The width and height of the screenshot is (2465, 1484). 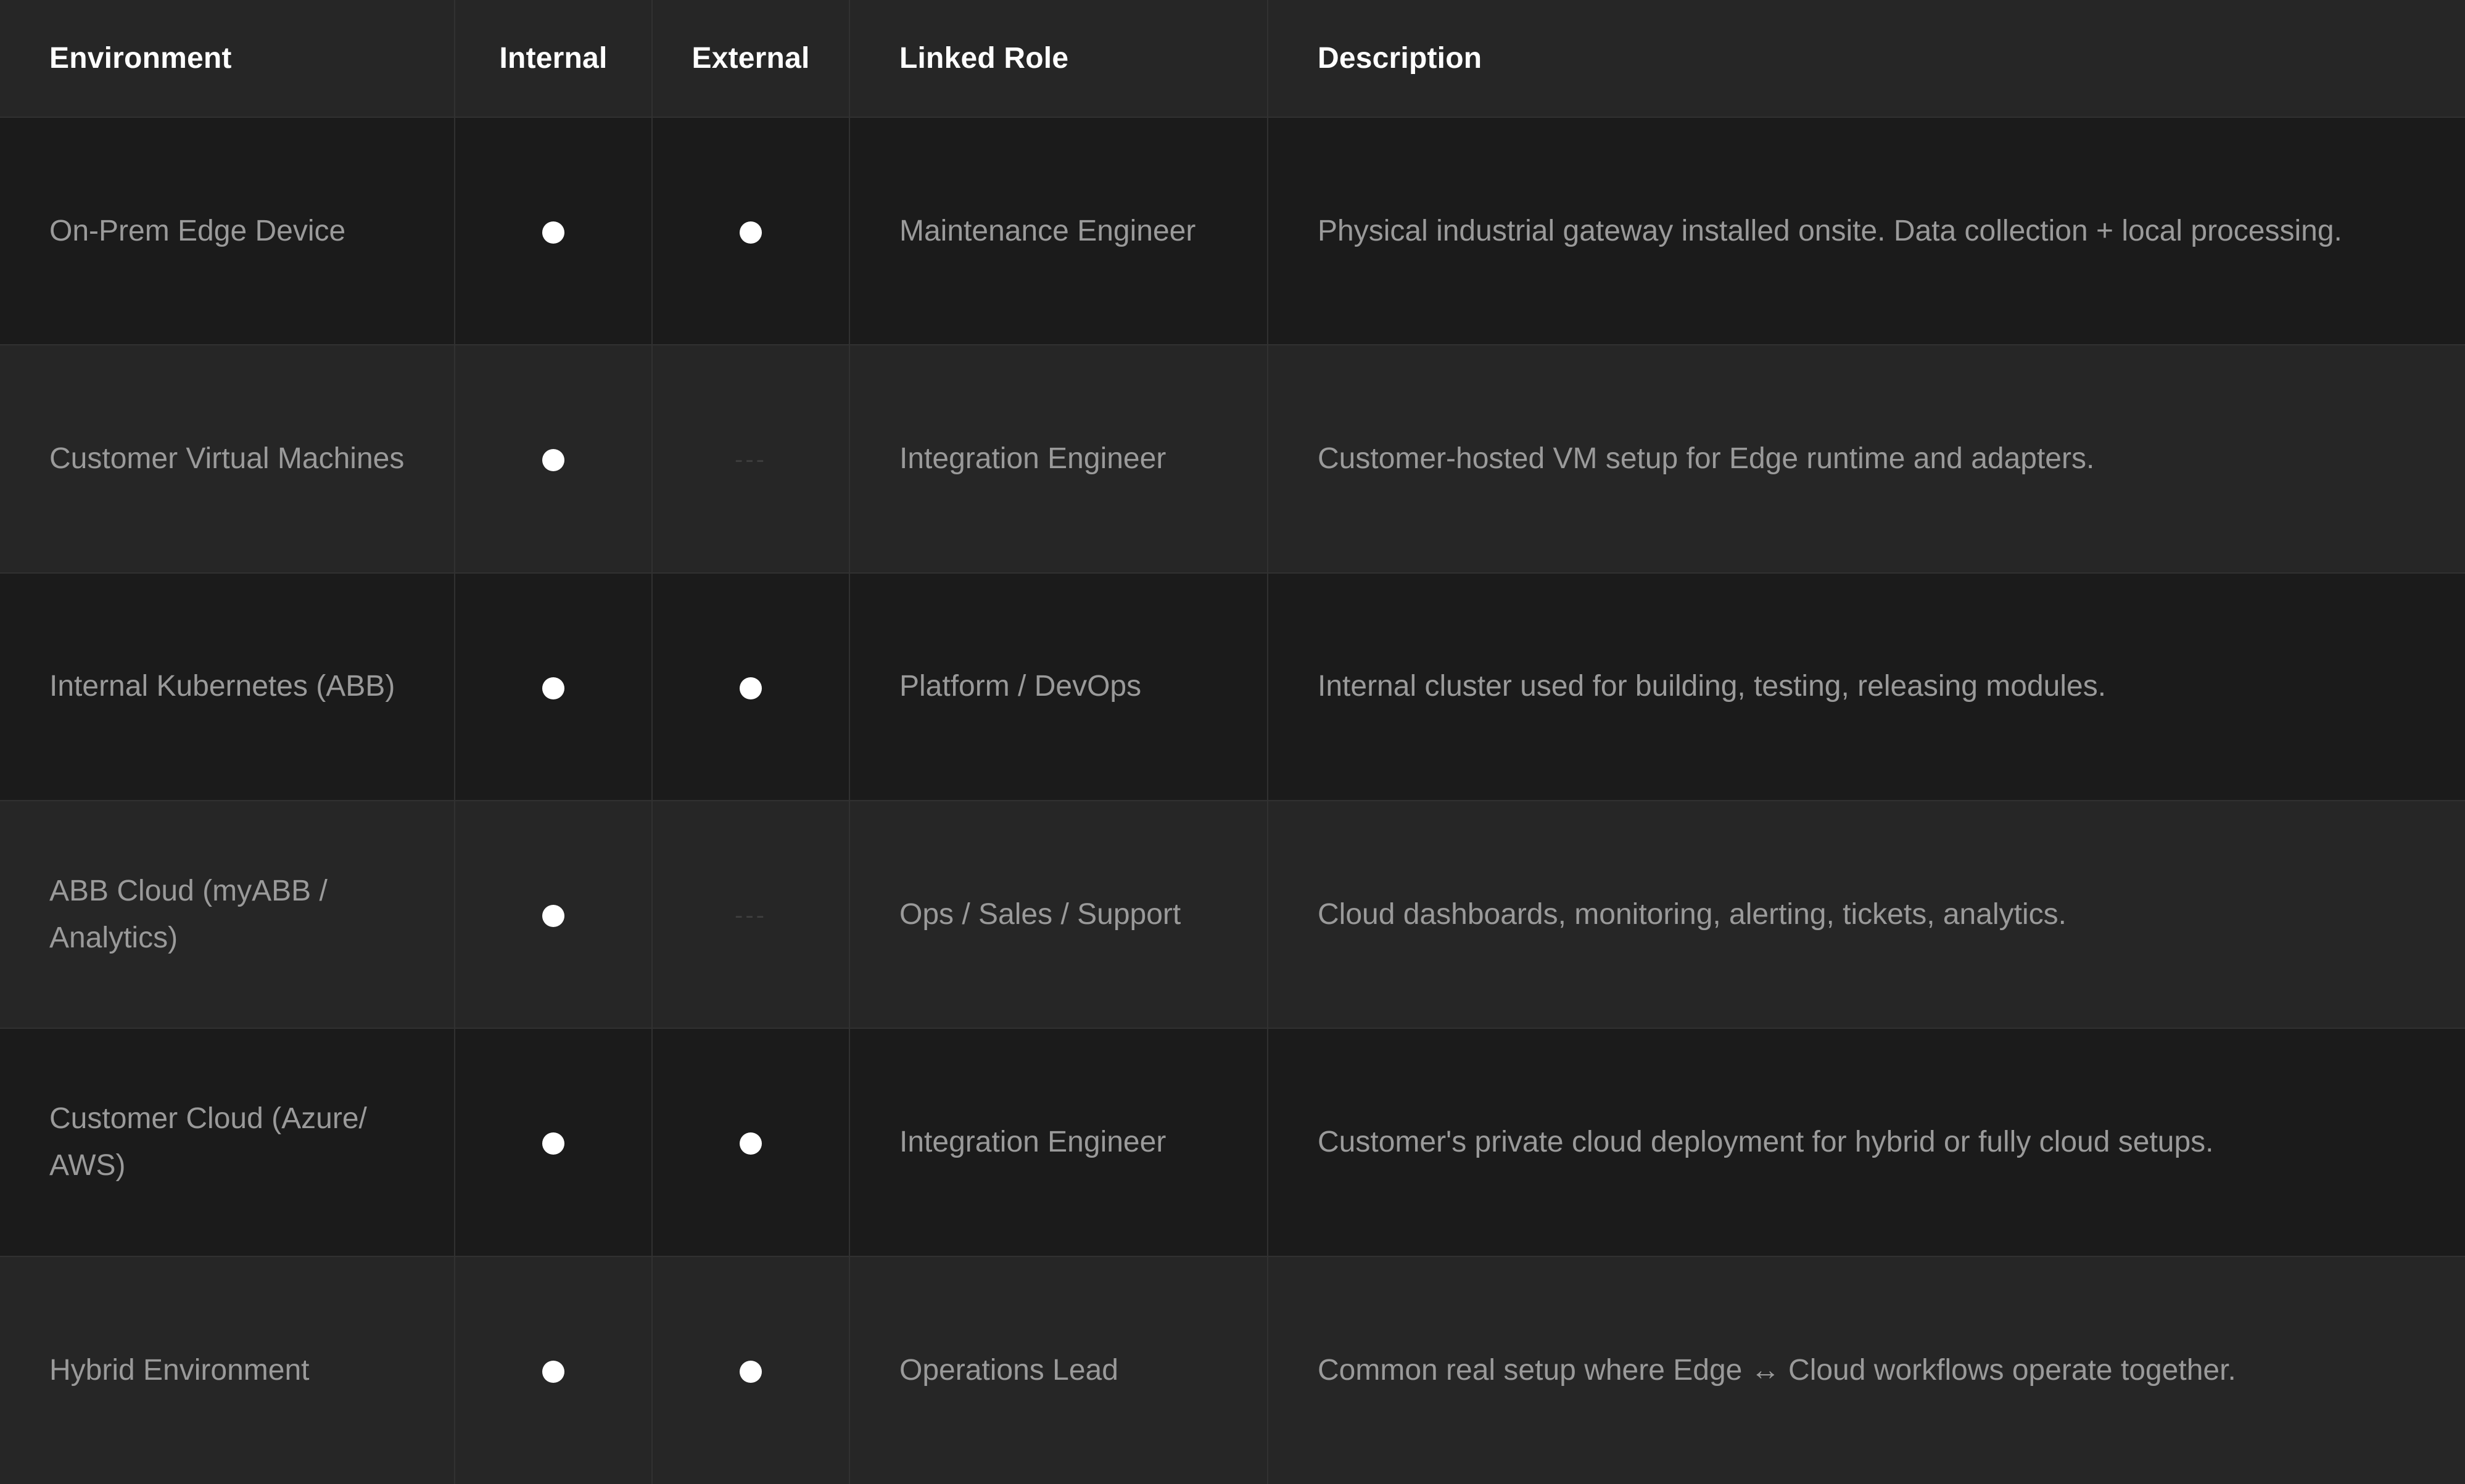 I want to click on header-description: Description, so click(x=1866, y=59).